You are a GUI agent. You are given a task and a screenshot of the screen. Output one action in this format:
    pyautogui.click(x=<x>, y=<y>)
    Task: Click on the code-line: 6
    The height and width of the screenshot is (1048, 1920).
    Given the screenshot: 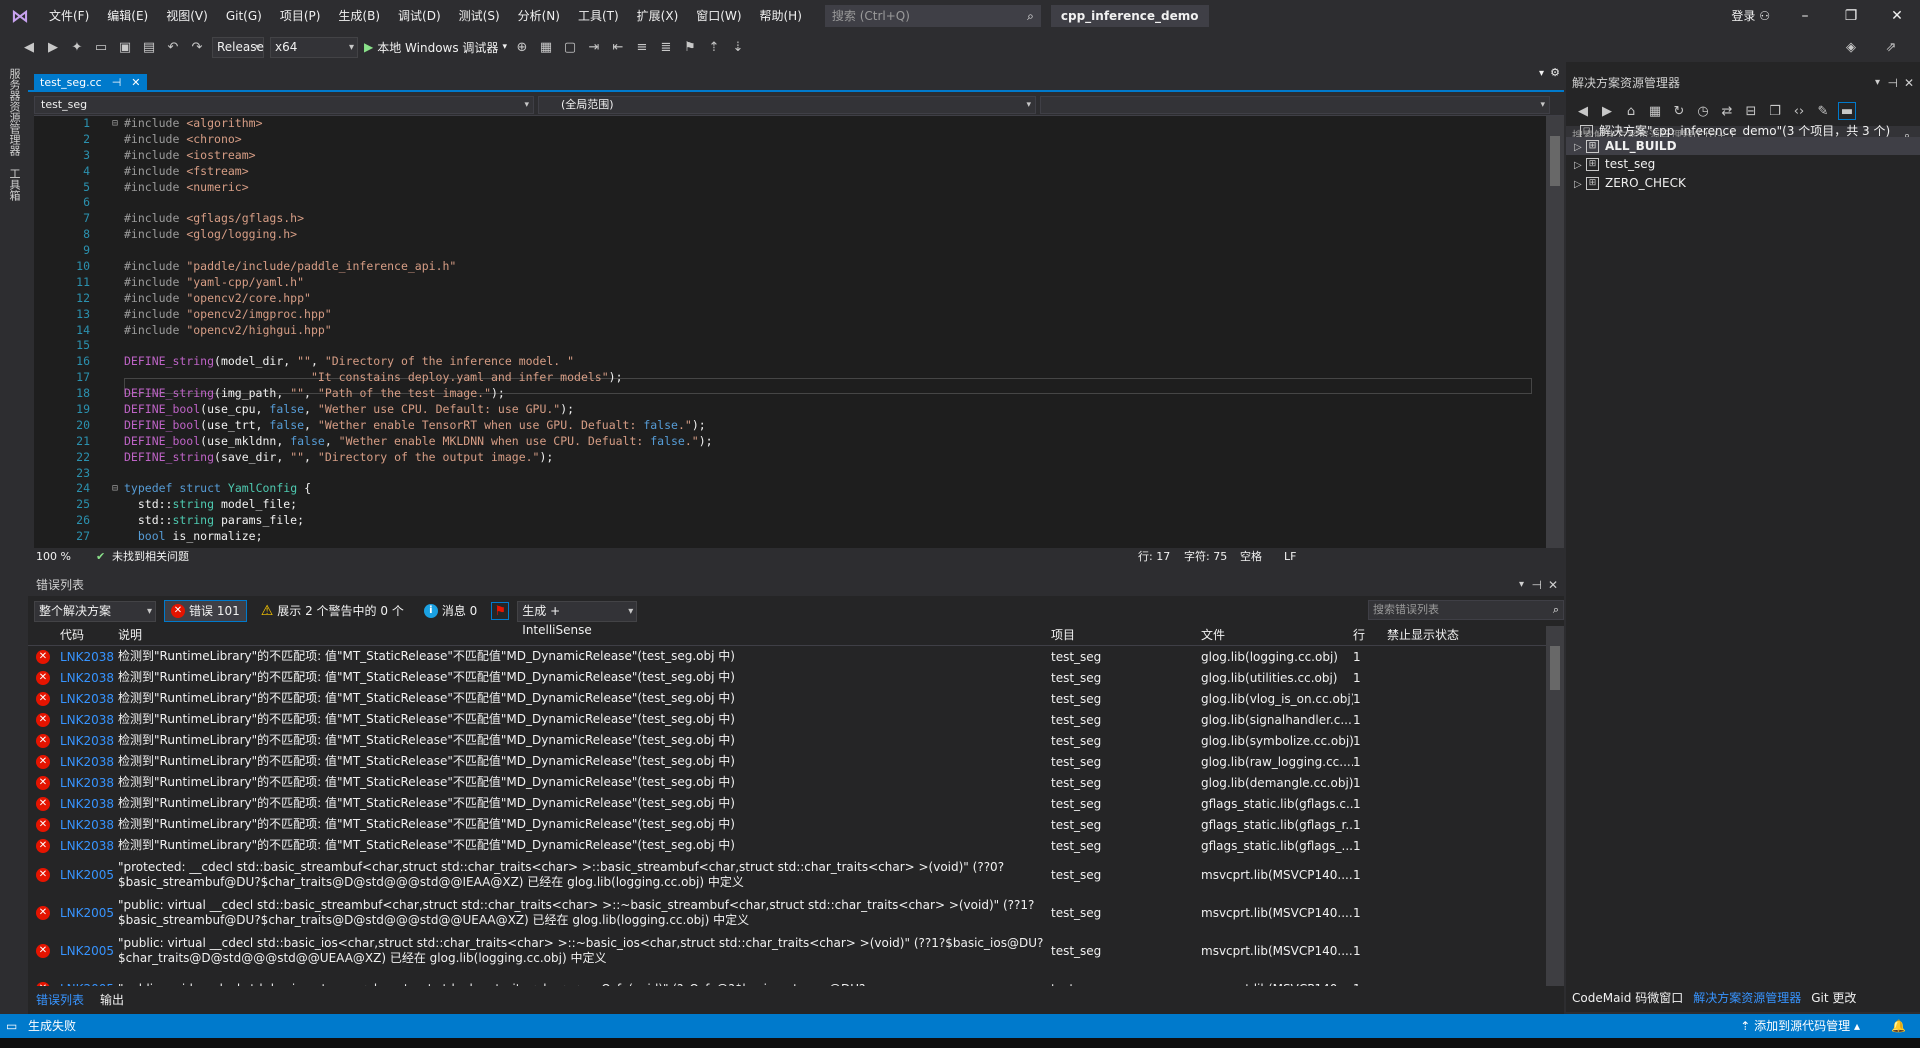 What is the action you would take?
    pyautogui.click(x=790, y=203)
    